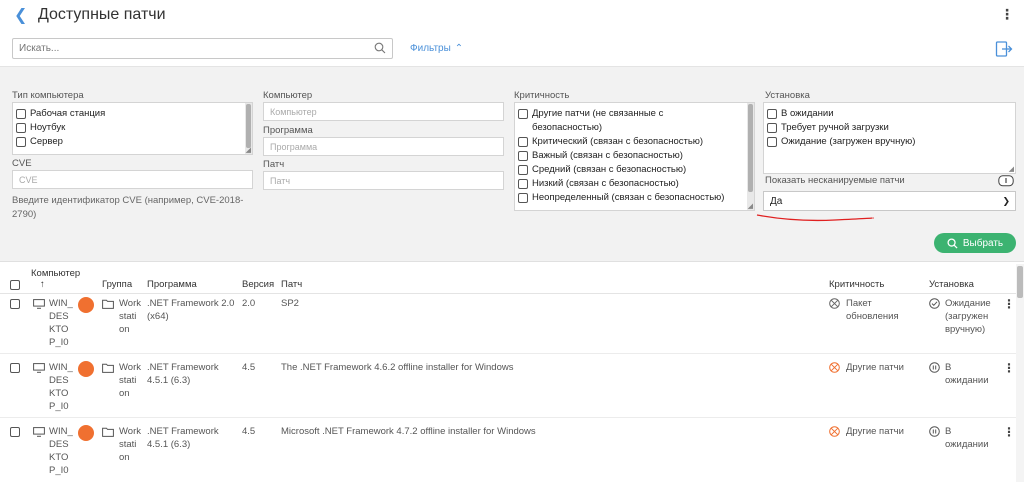  What do you see at coordinates (130, 444) in the screenshot?
I see `group-name: Workstation` at bounding box center [130, 444].